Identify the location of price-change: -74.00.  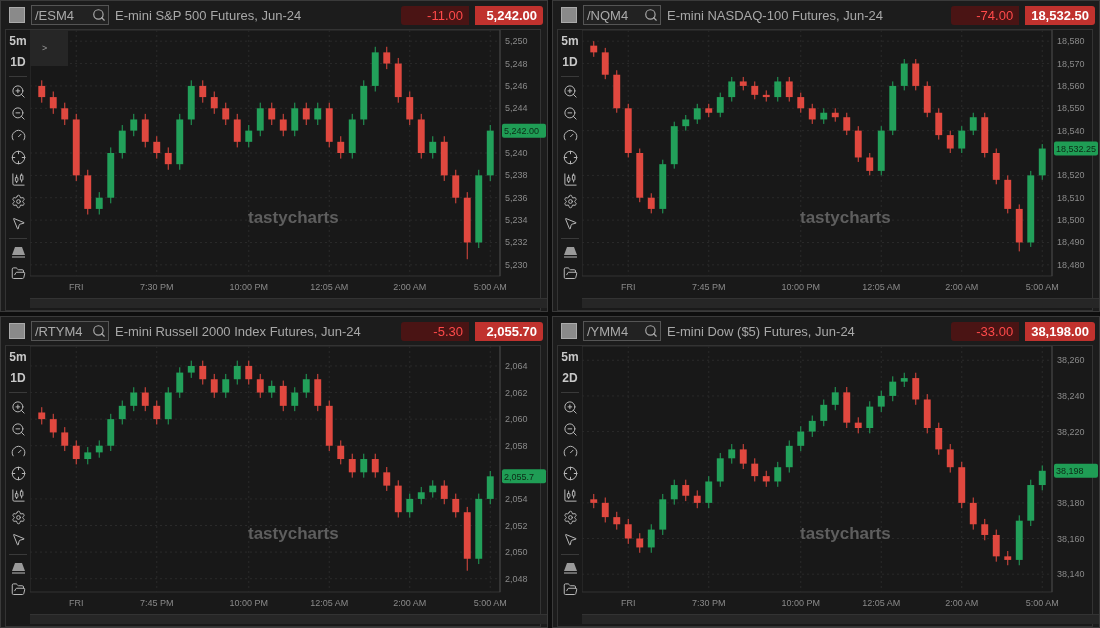
(985, 15).